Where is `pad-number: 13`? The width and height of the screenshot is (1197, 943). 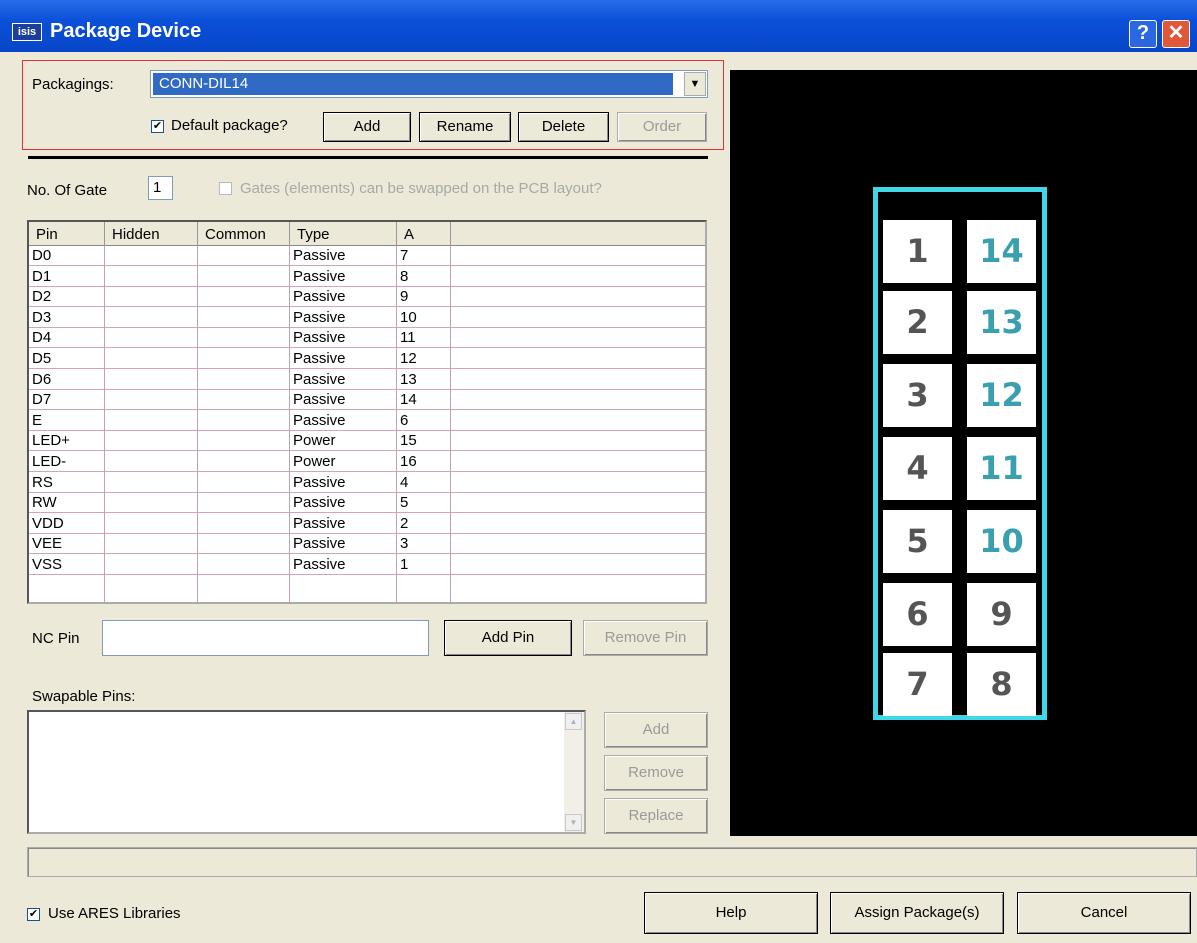
pad-number: 13 is located at coordinates (1001, 322).